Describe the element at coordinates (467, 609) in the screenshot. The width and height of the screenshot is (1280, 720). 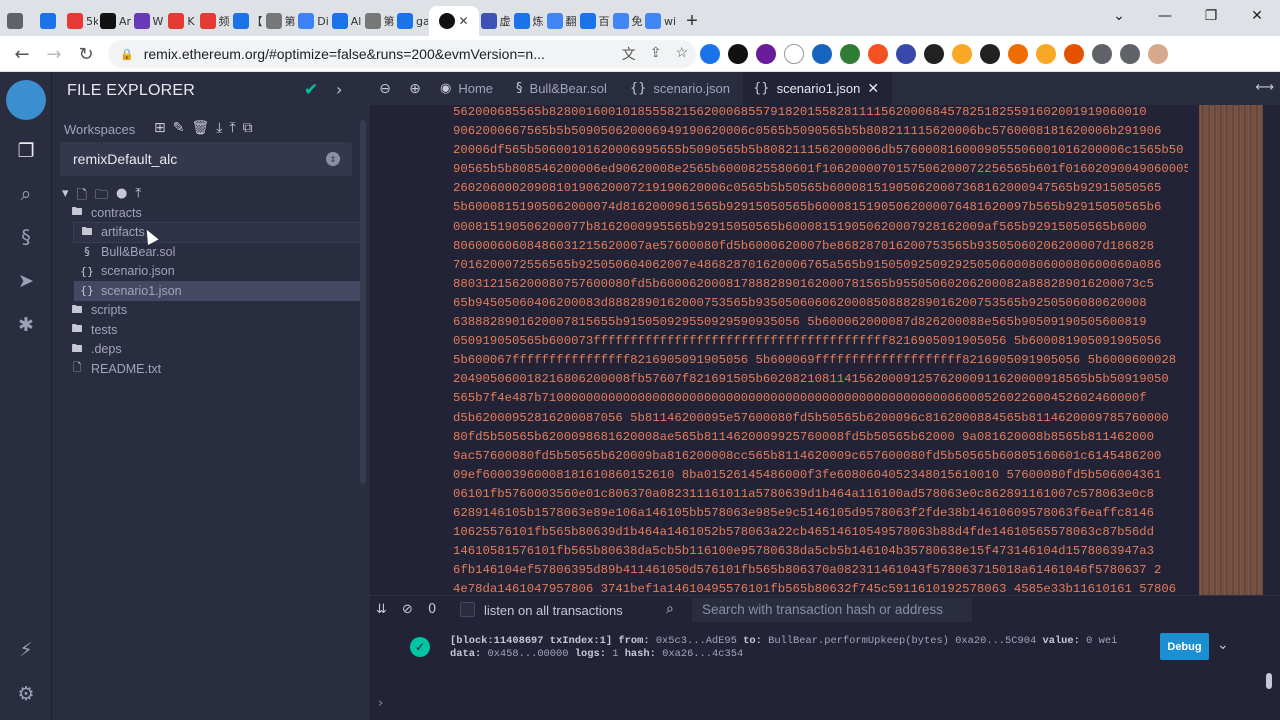
I see `listen-checkbox` at that location.